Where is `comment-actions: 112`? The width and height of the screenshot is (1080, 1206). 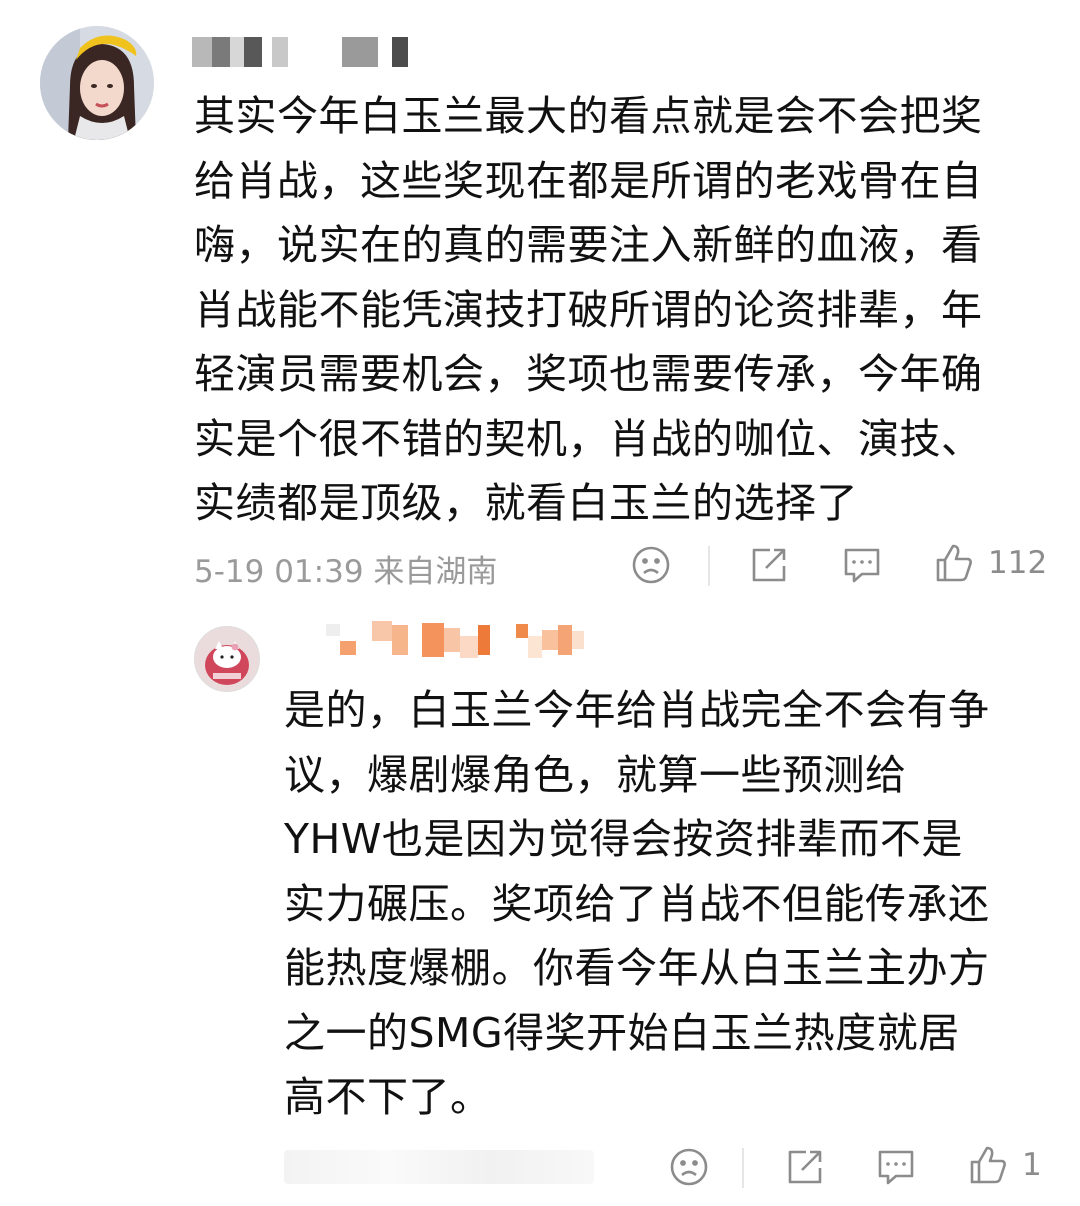 comment-actions: 112 is located at coordinates (840, 566).